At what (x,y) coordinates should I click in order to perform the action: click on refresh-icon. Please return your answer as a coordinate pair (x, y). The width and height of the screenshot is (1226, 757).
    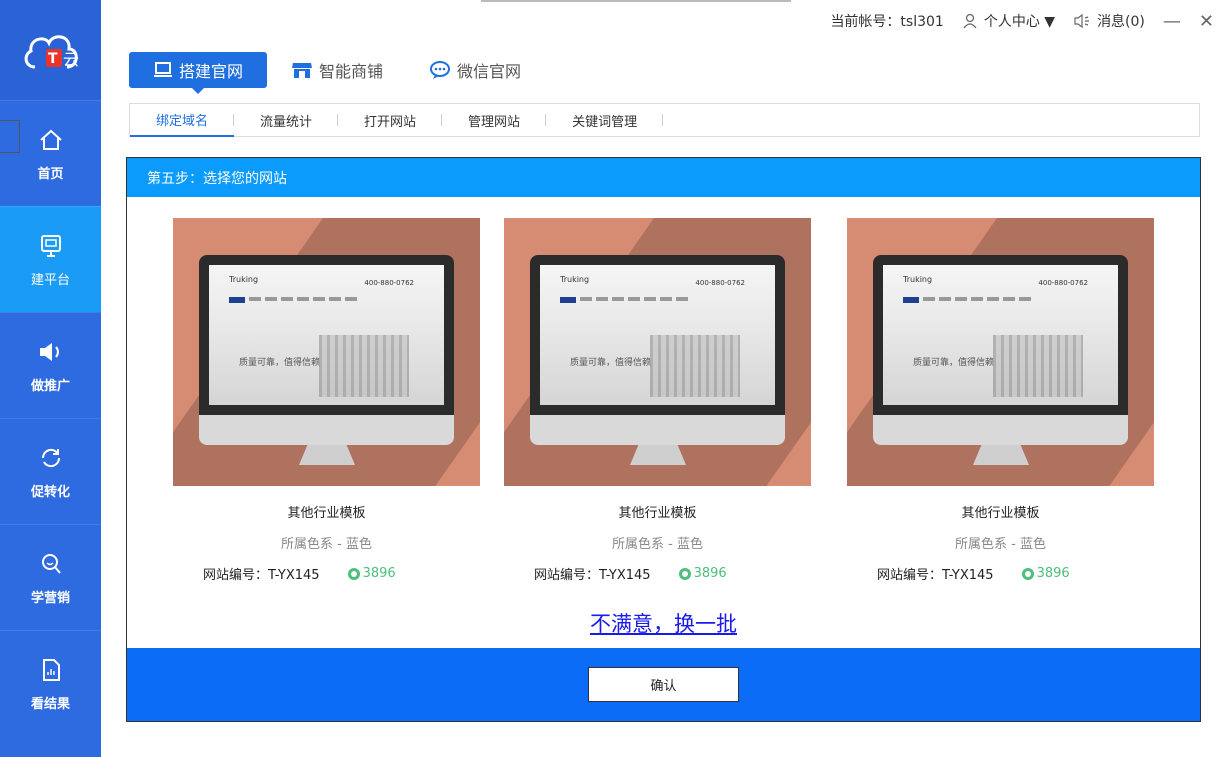
    Looking at the image, I should click on (51, 458).